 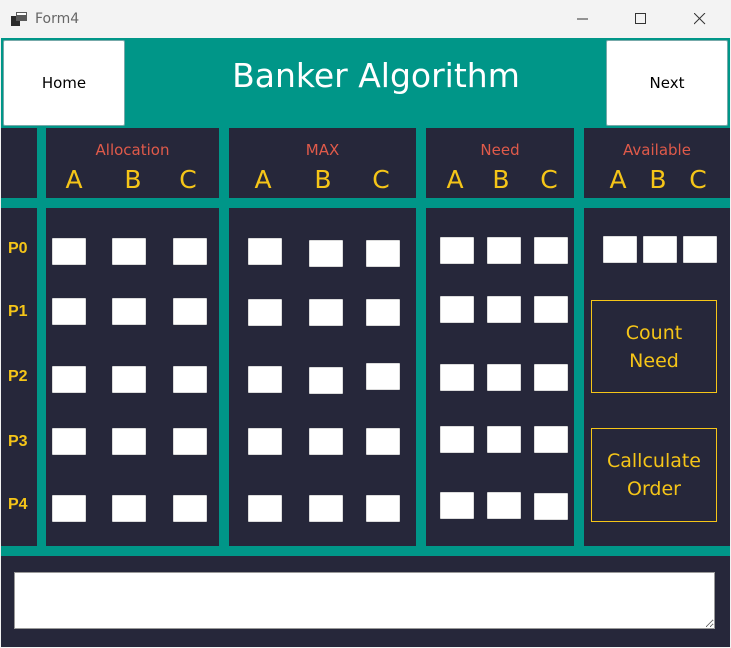 I want to click on max-p3-a-input, so click(x=265, y=441).